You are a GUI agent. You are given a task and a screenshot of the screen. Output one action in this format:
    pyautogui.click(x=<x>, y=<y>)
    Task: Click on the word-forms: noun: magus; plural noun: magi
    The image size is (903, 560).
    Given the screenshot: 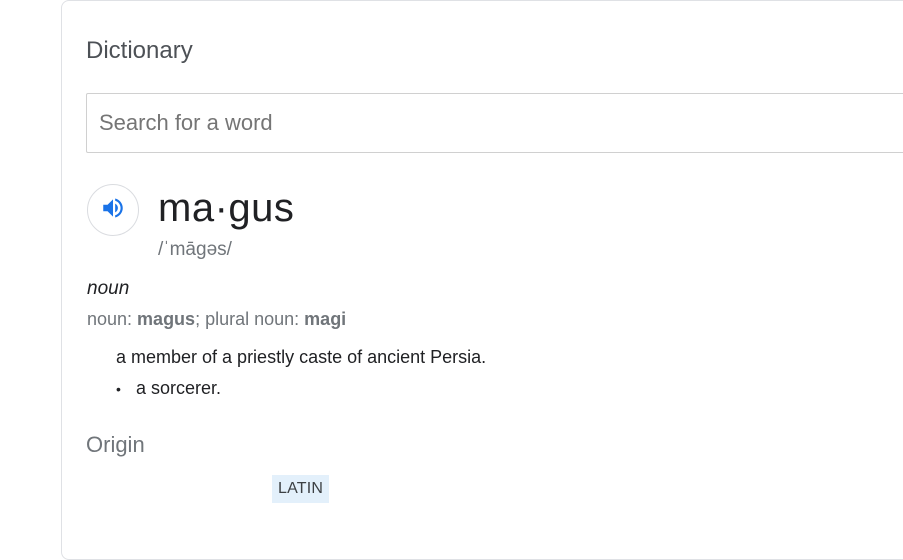 What is the action you would take?
    pyautogui.click(x=216, y=319)
    